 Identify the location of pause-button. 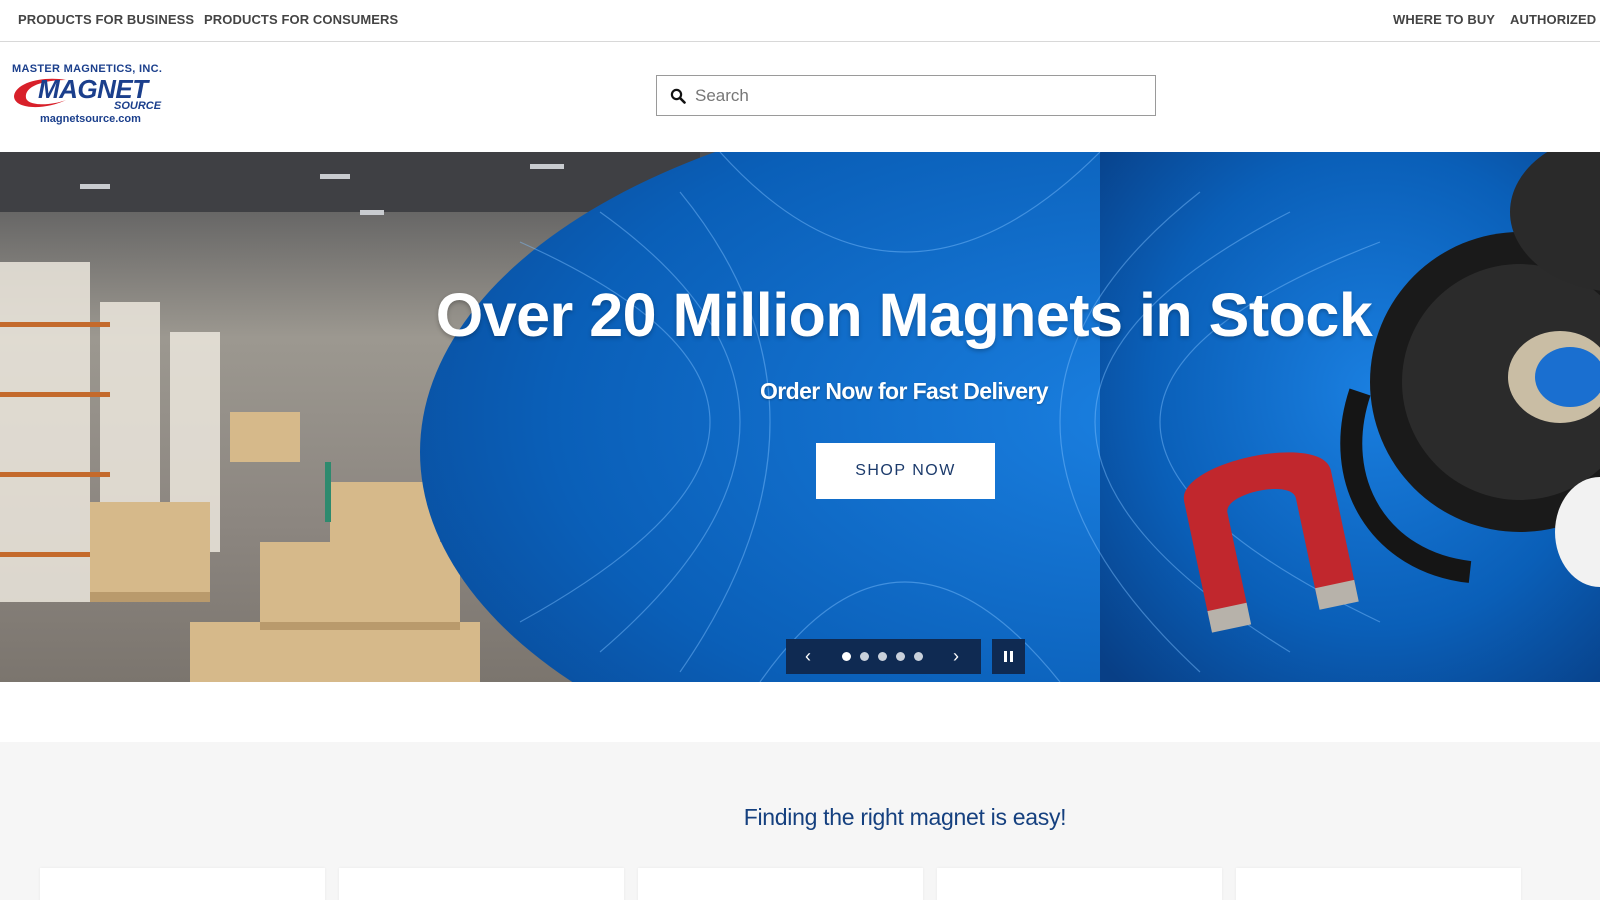
(1008, 656).